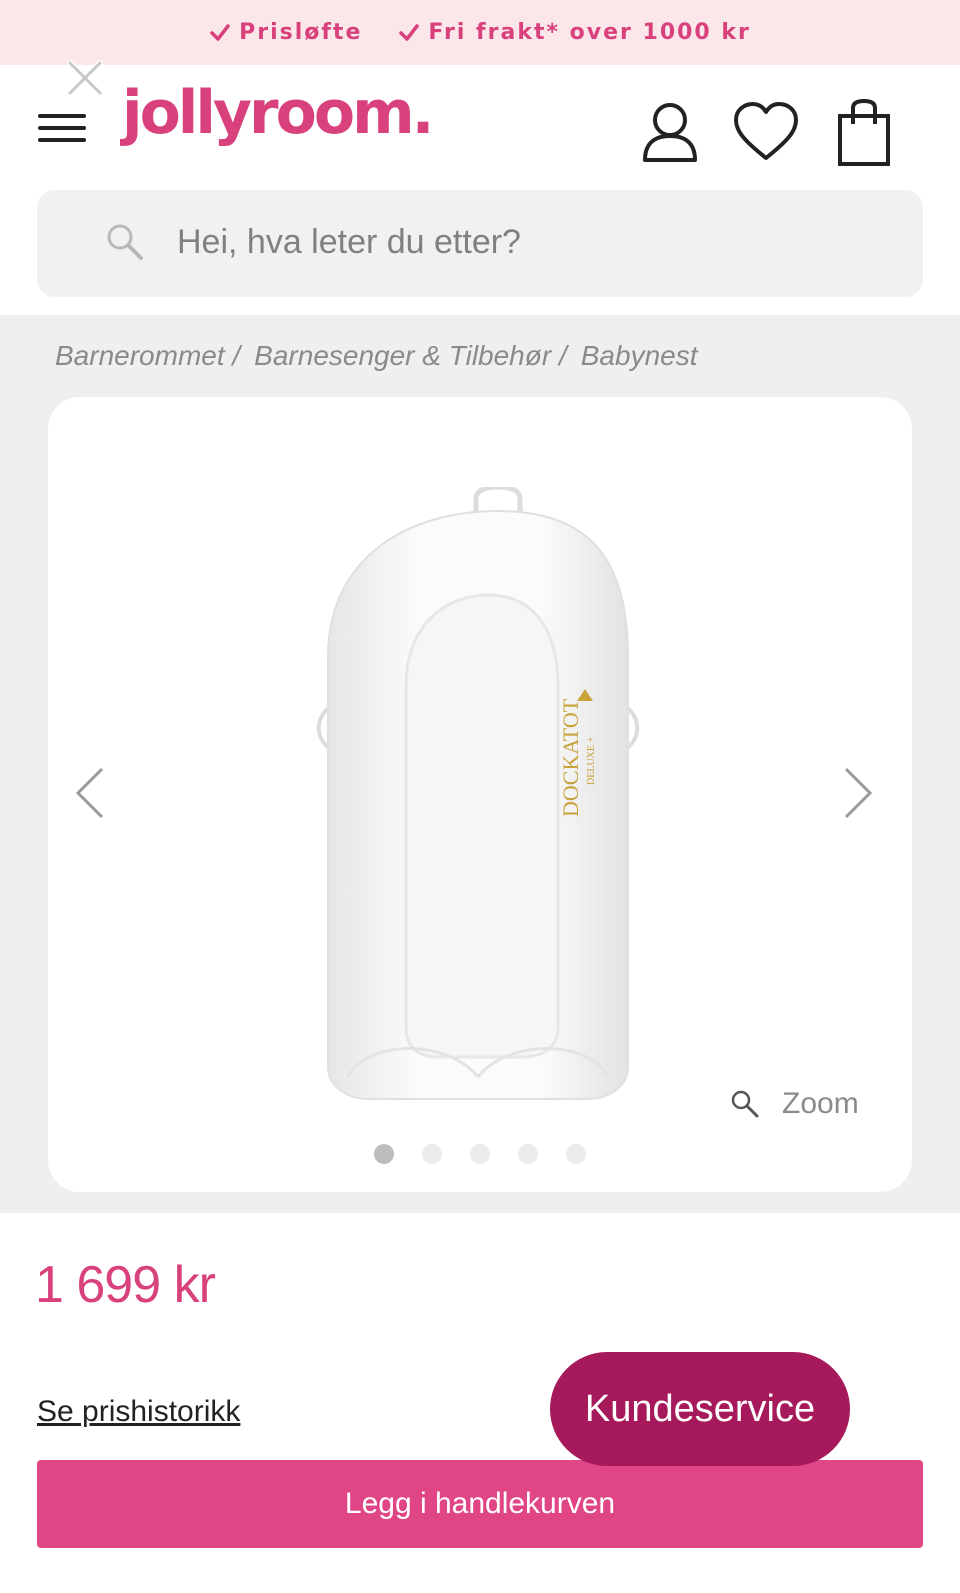  I want to click on hamburger-menu-icon, so click(62, 128).